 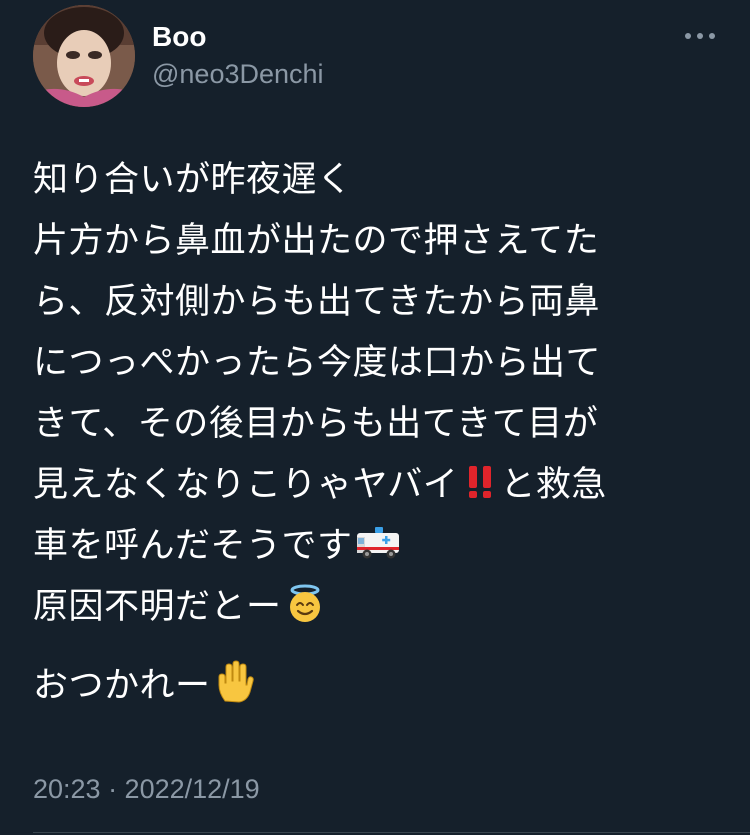 What do you see at coordinates (234, 681) in the screenshot?
I see `raised-hand-icon` at bounding box center [234, 681].